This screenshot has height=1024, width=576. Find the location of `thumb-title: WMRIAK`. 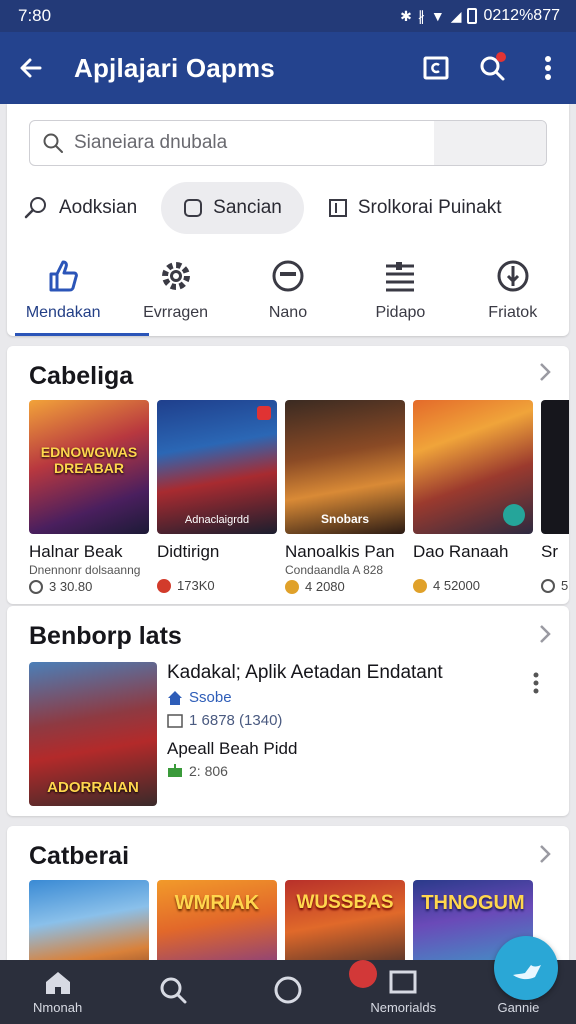

thumb-title: WMRIAK is located at coordinates (217, 903).